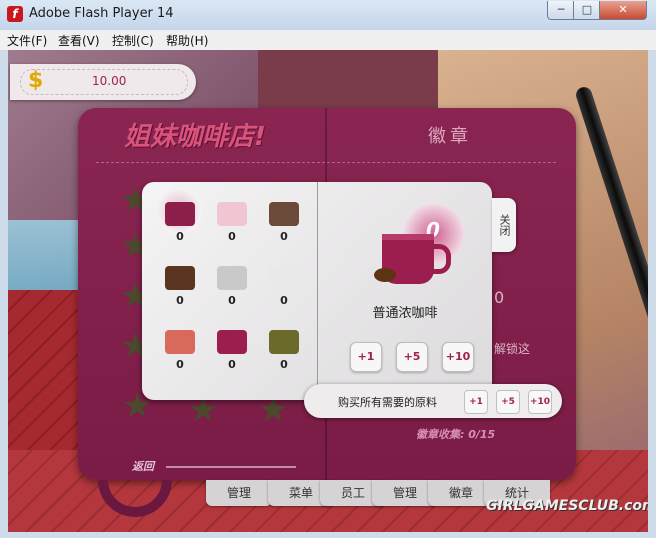 This screenshot has width=656, height=538. Describe the element at coordinates (387, 402) in the screenshot. I see `buy-all-label: 购买所有需要的原料` at that location.